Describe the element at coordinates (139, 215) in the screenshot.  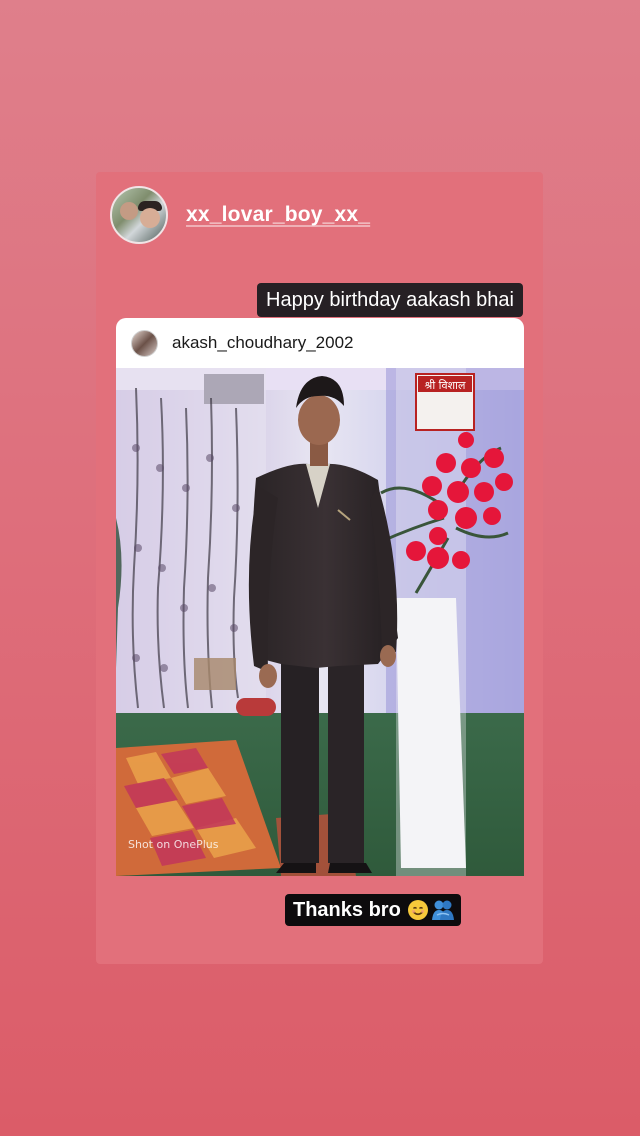
I see `author-avatar` at that location.